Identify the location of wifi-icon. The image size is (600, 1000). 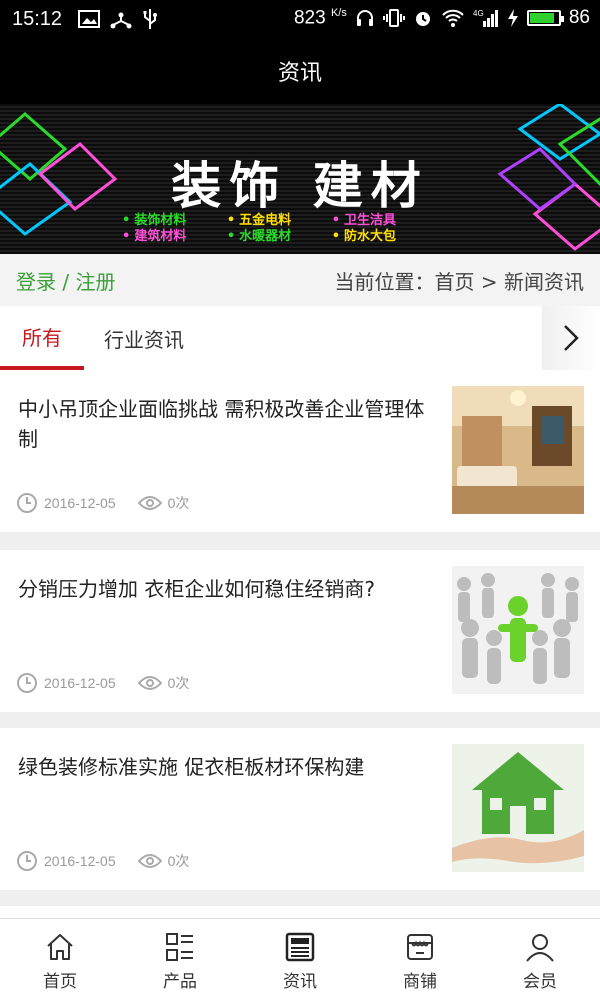
(453, 18).